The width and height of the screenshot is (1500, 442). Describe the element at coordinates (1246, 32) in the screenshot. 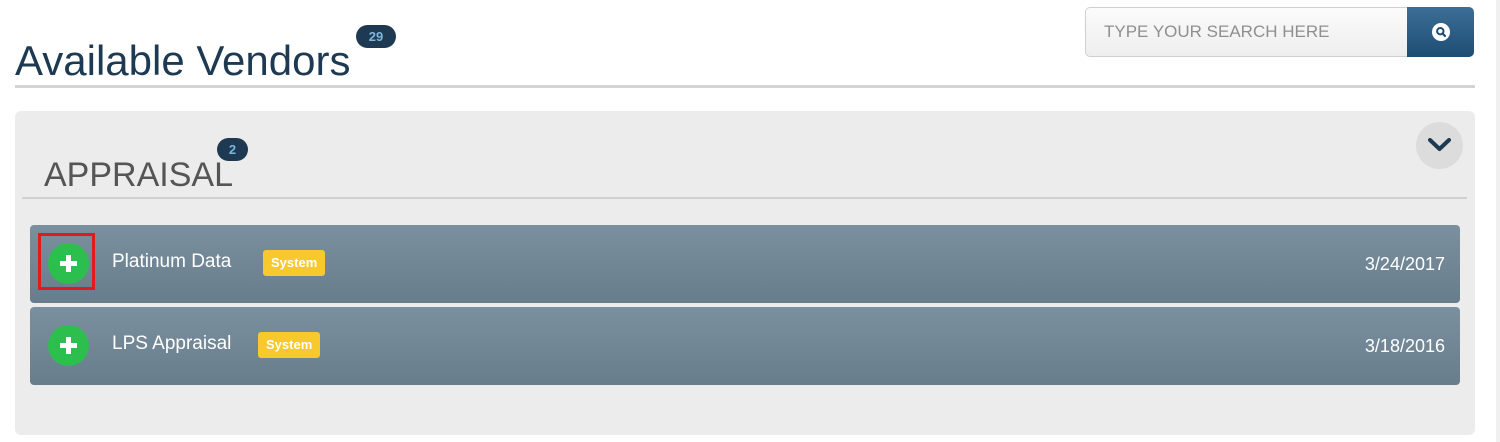

I see `search-input` at that location.